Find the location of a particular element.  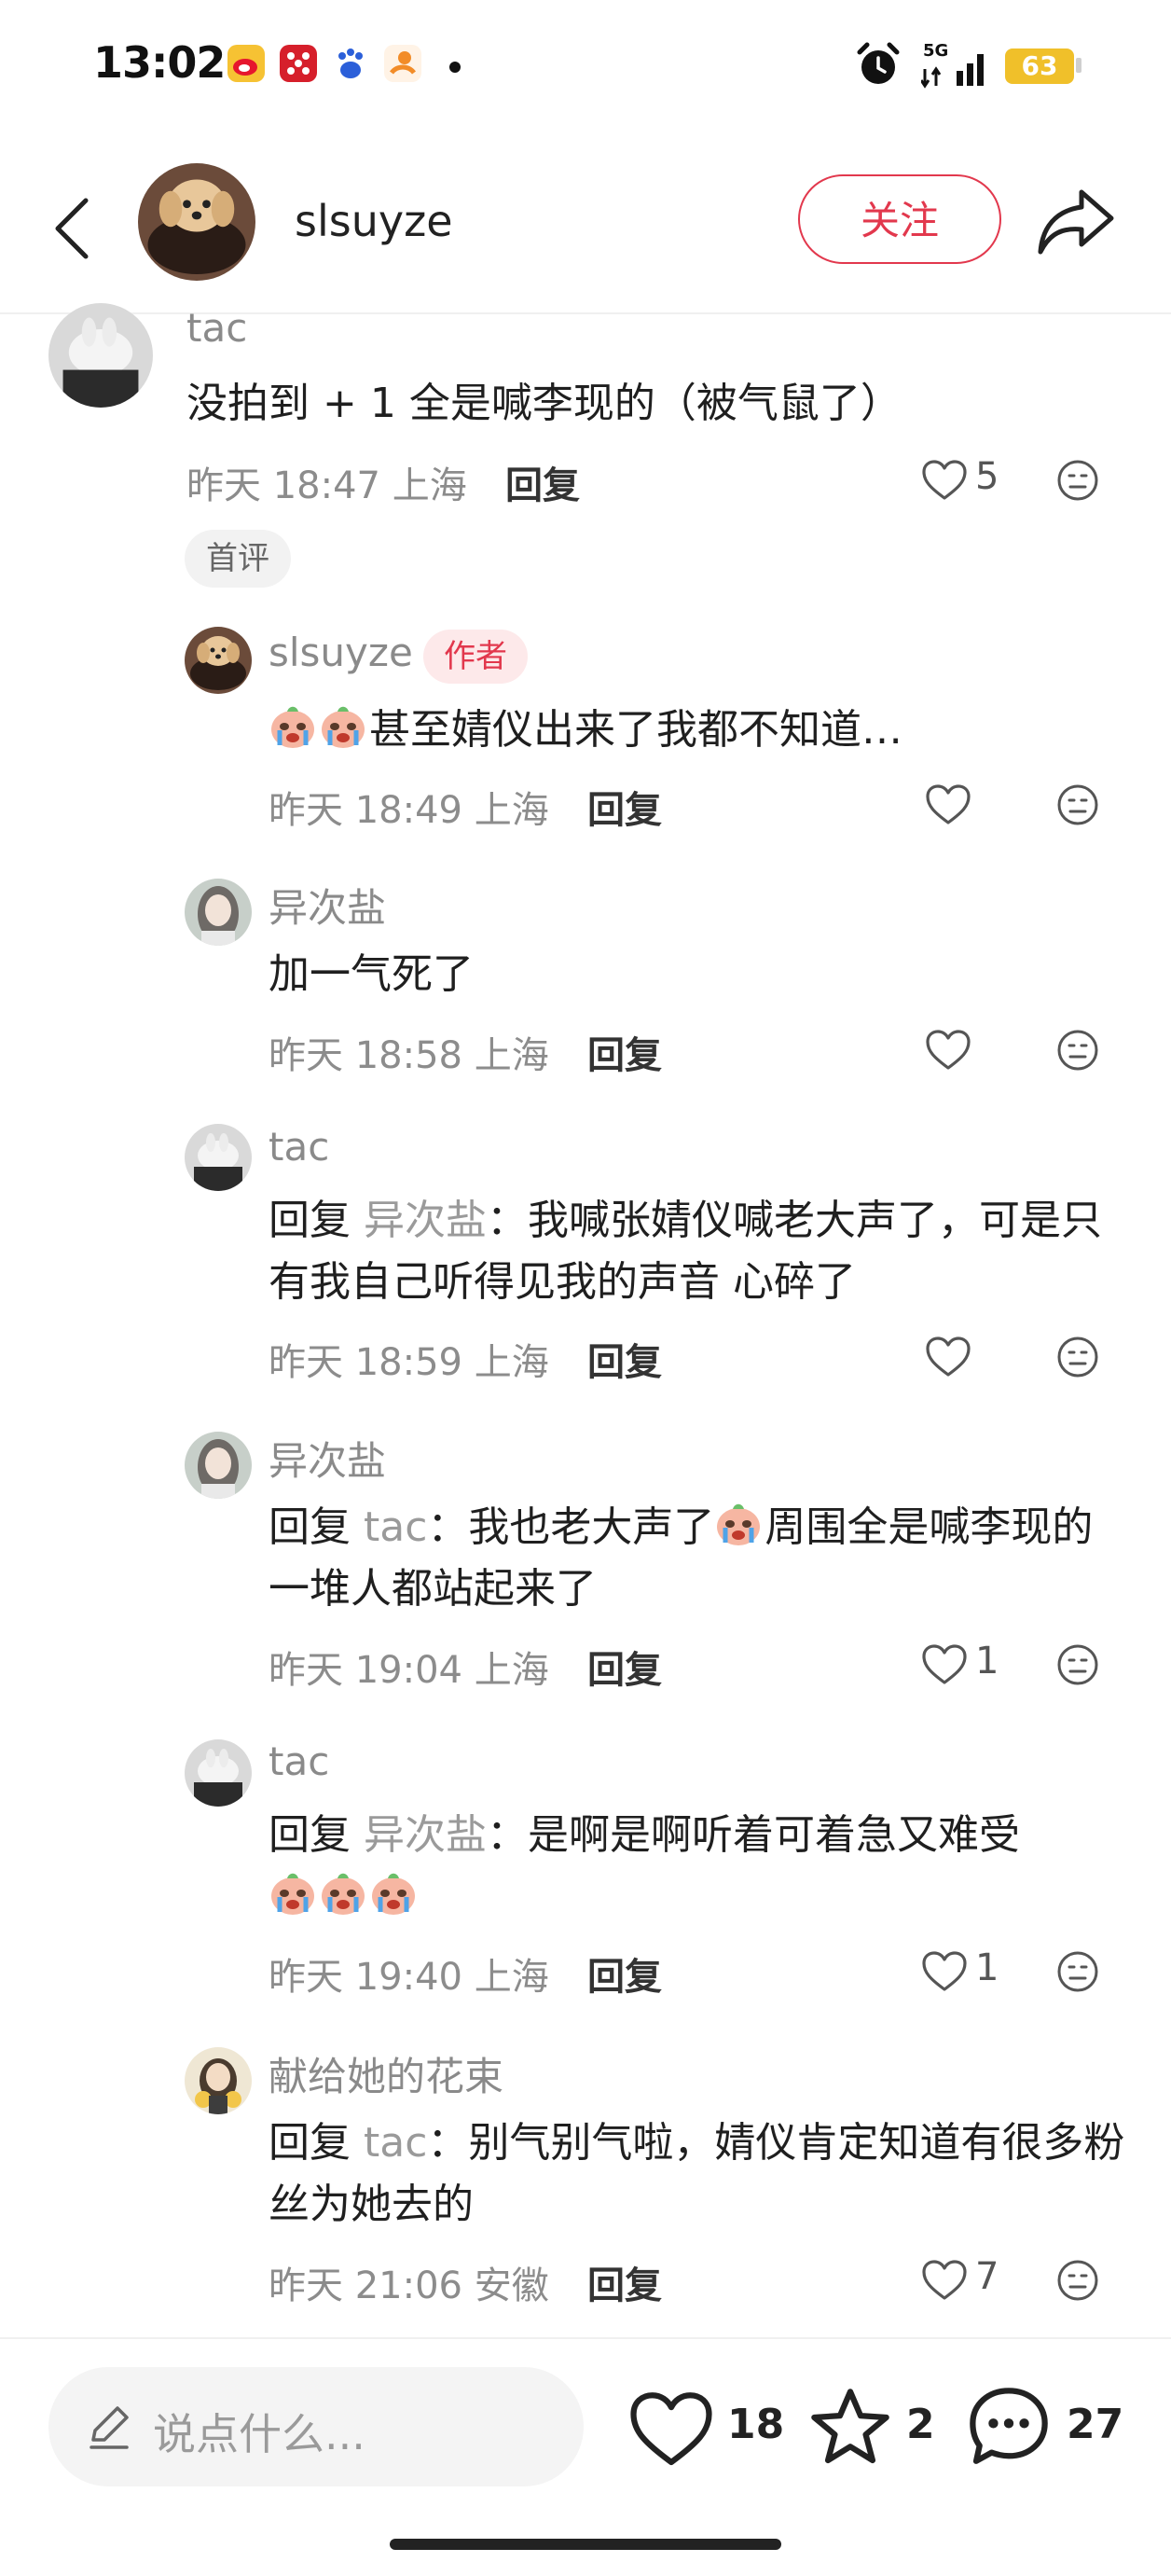

comment-author: slsuyze is located at coordinates (341, 652).